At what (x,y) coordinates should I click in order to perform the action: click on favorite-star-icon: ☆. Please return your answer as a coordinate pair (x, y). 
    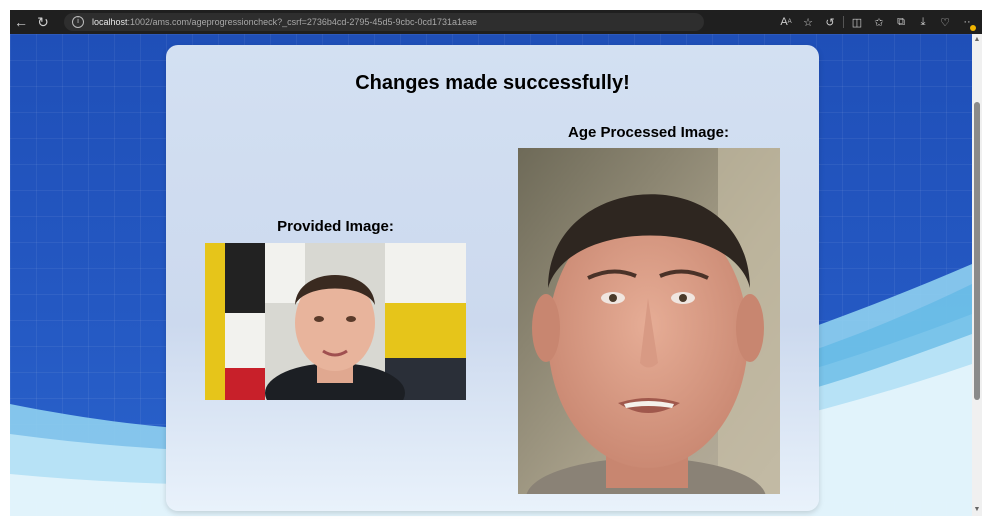
    Looking at the image, I should click on (808, 22).